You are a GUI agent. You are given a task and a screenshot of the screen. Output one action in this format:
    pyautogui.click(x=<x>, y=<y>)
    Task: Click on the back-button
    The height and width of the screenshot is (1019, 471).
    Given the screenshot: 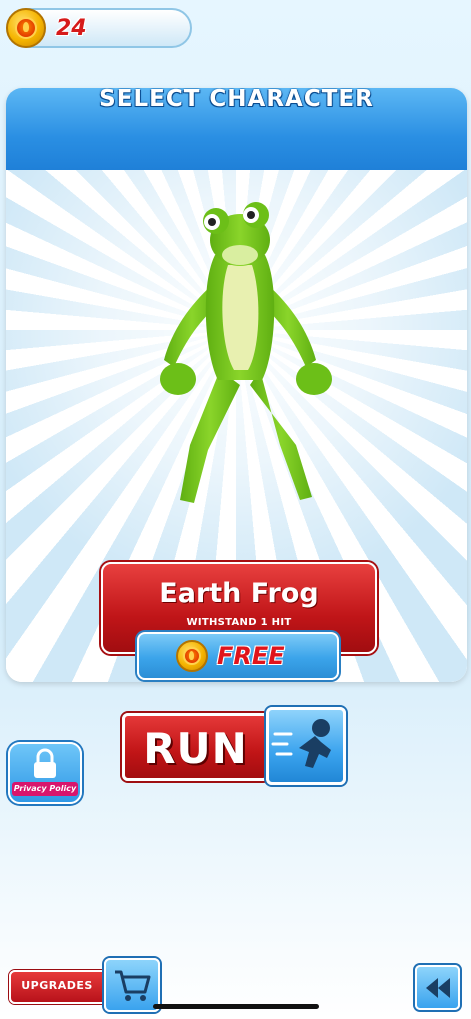 What is the action you would take?
    pyautogui.click(x=437, y=987)
    